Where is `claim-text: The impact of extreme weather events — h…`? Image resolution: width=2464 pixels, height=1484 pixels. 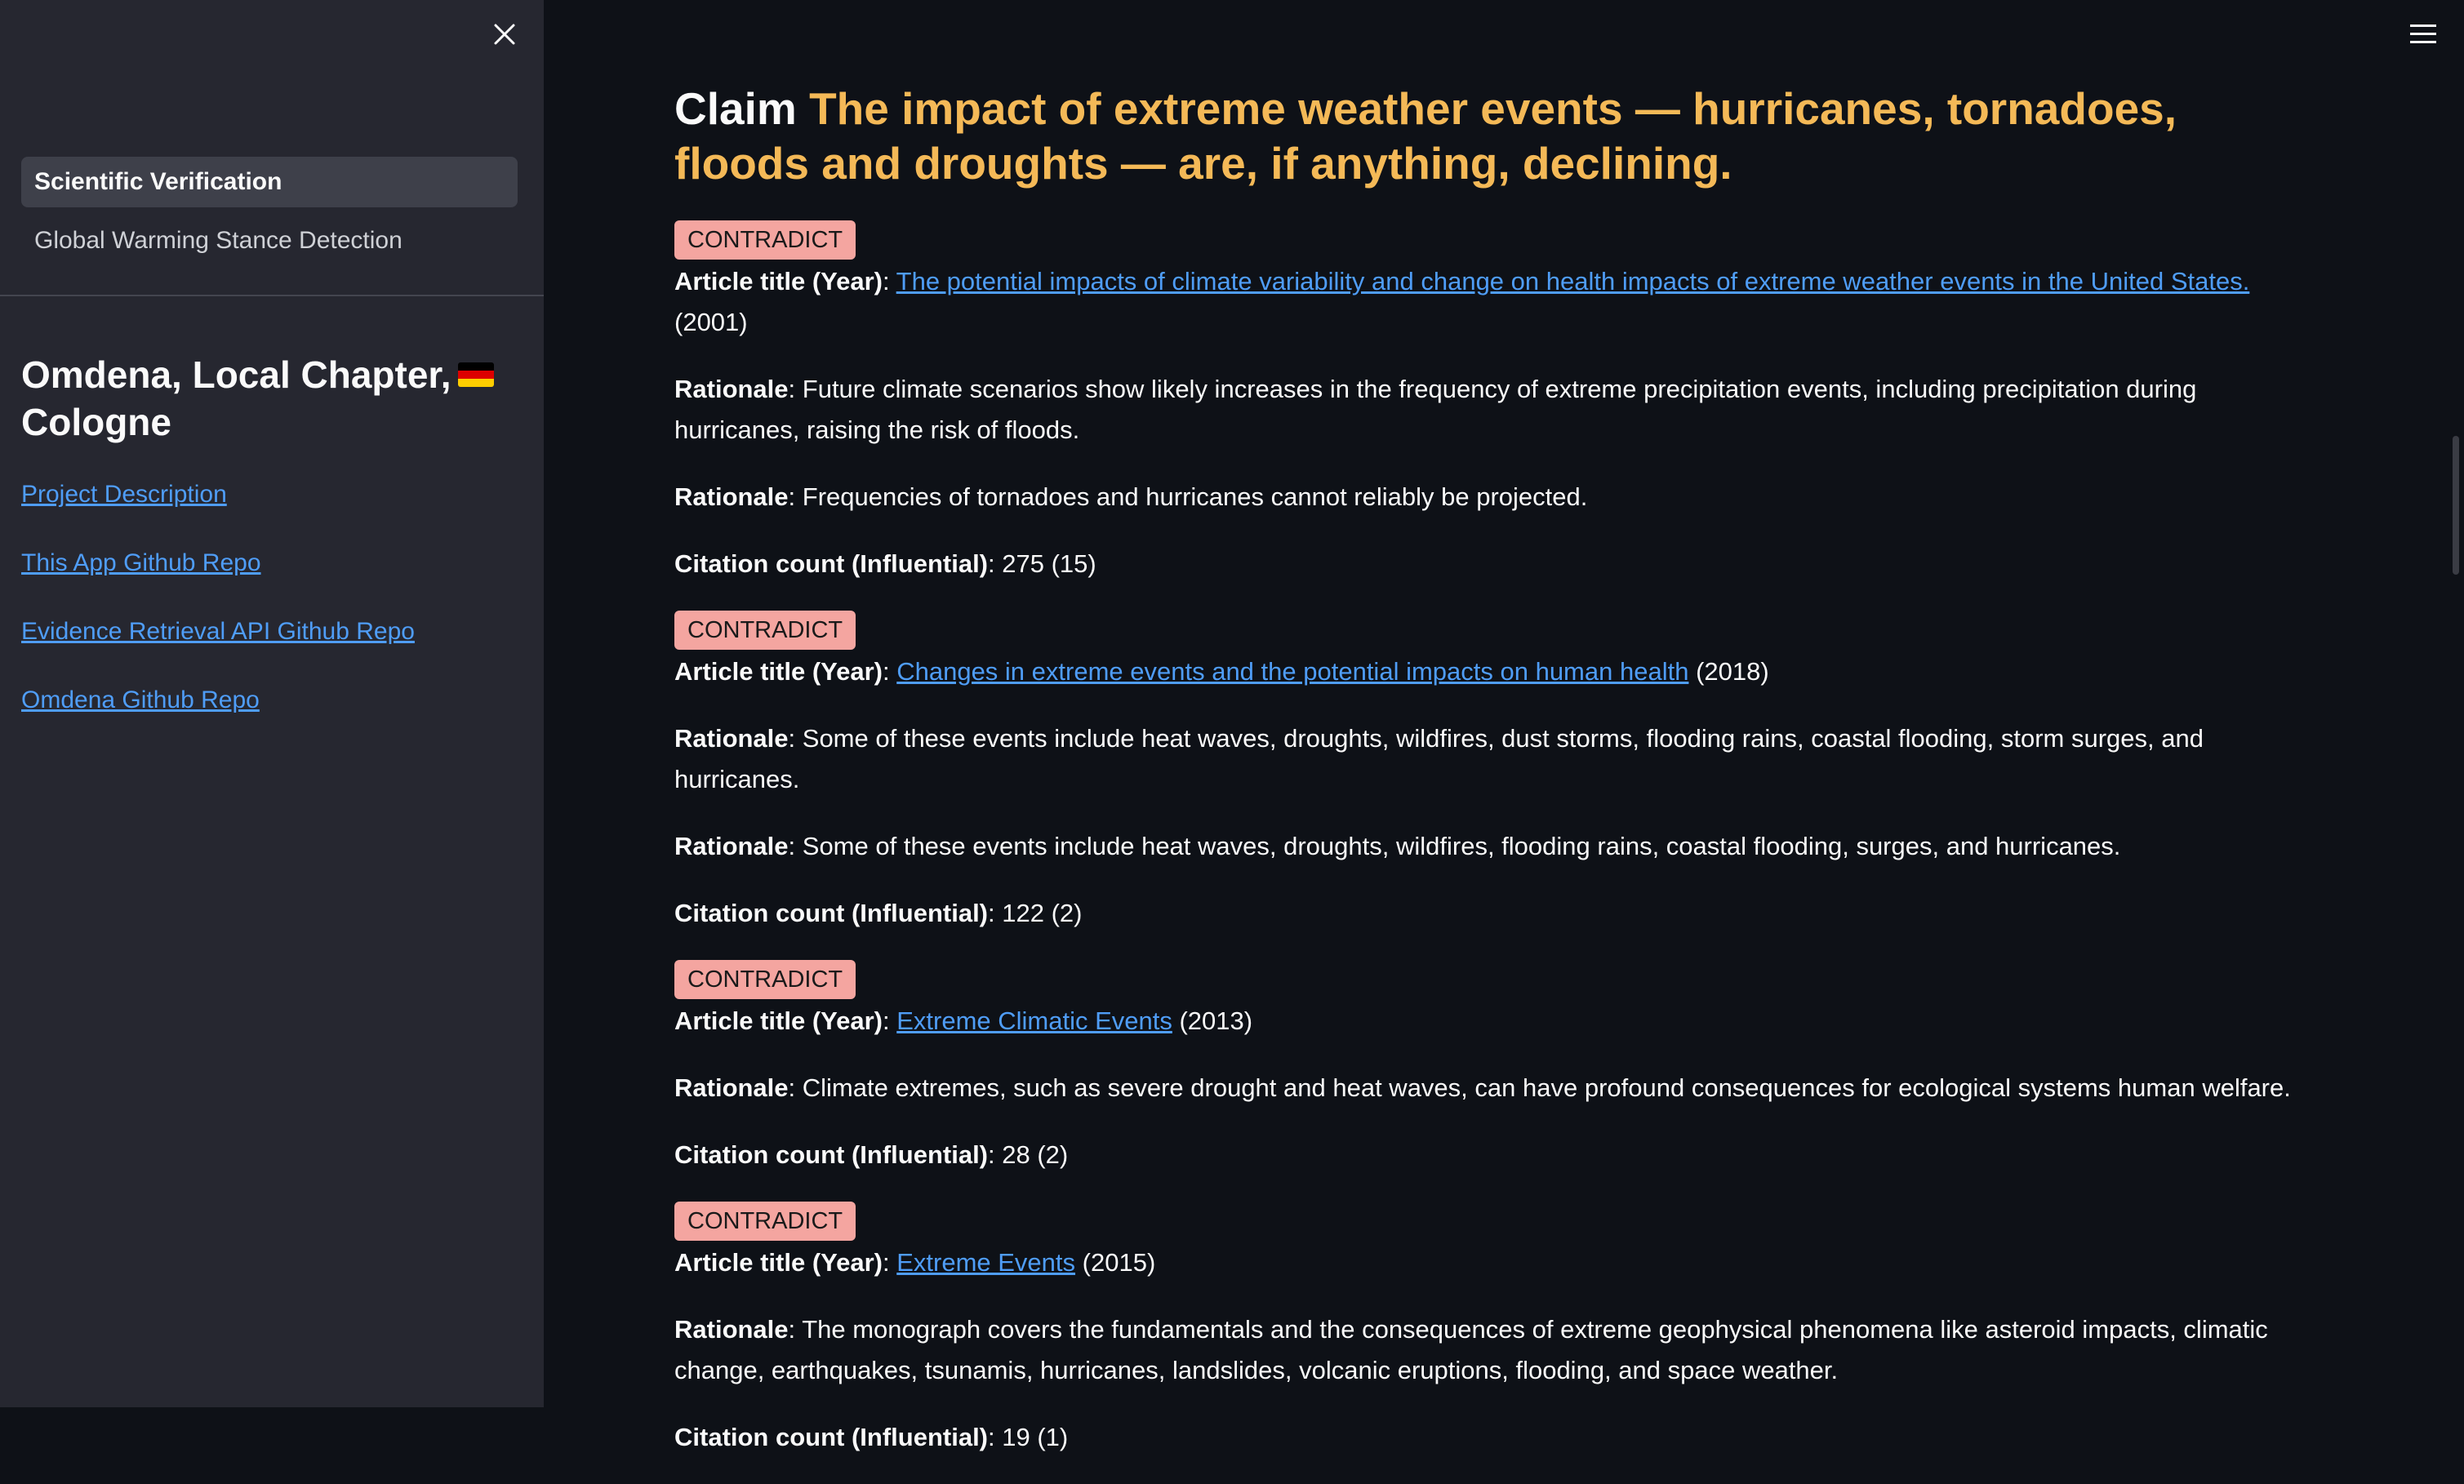
claim-text: The impact of extreme weather events — h… is located at coordinates (1426, 136).